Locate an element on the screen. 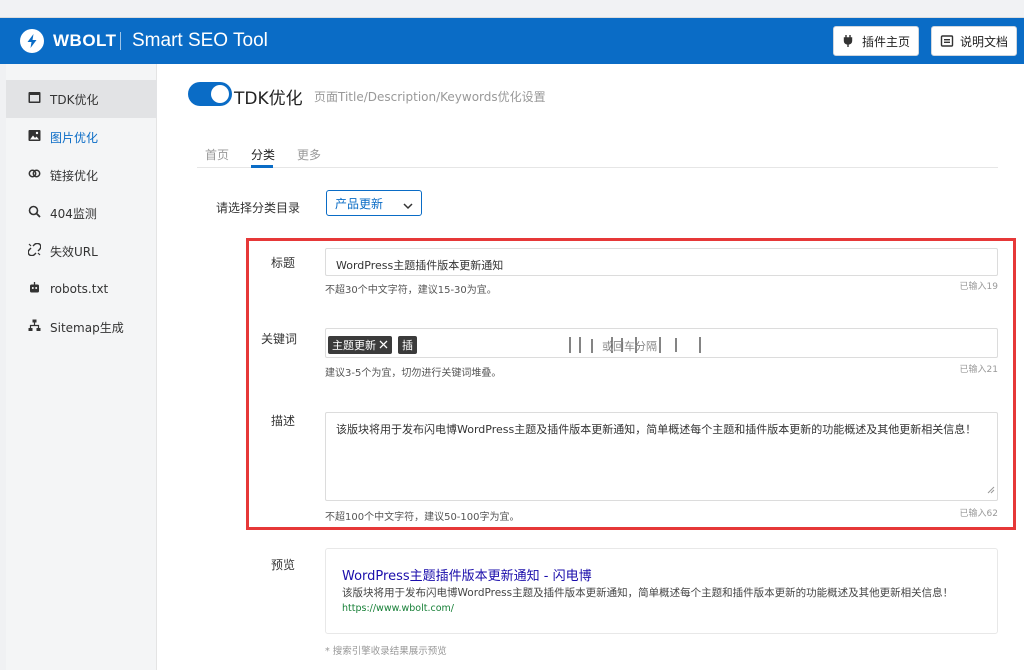 This screenshot has width=1024, height=670. brand-name: WBOLT is located at coordinates (85, 40).